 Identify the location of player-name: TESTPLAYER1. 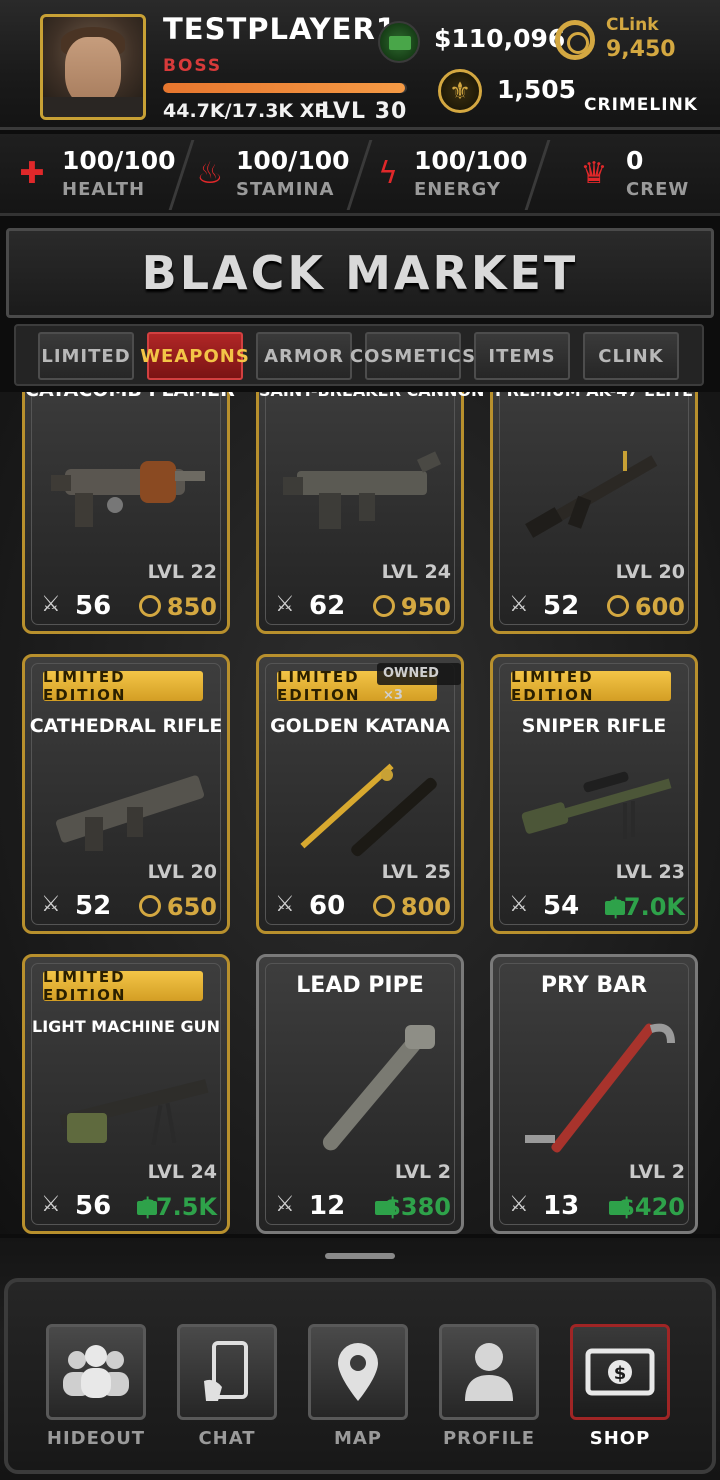
(280, 29).